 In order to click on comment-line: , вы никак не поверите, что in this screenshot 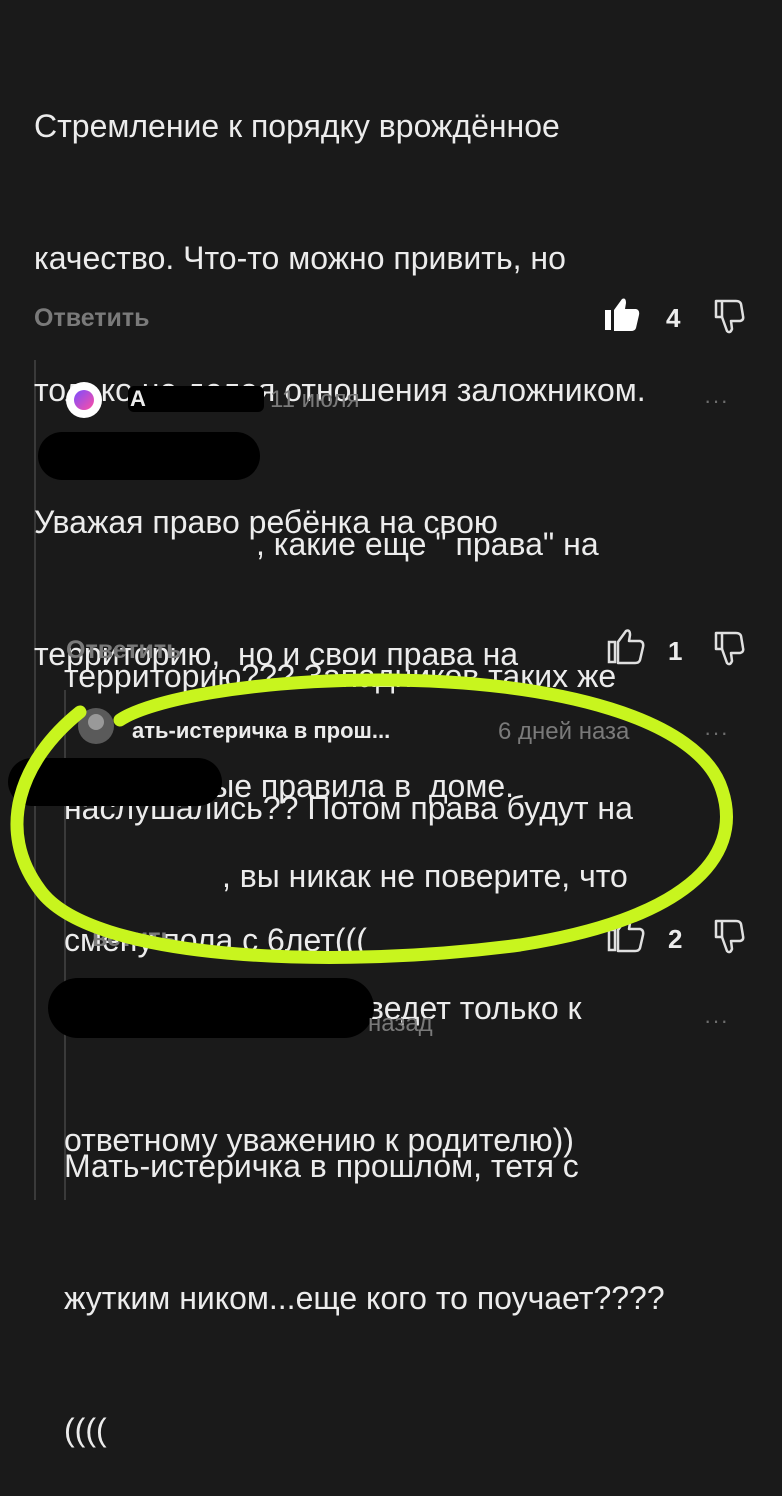, I will do `click(425, 876)`.